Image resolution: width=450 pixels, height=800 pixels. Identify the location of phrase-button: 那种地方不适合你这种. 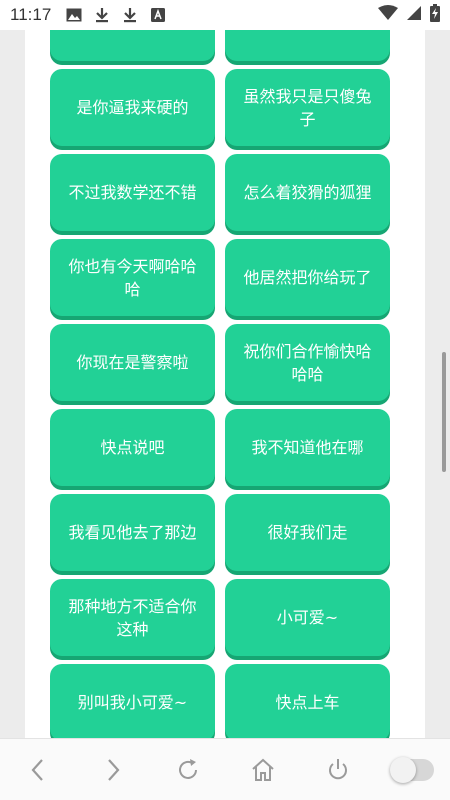
(132, 617).